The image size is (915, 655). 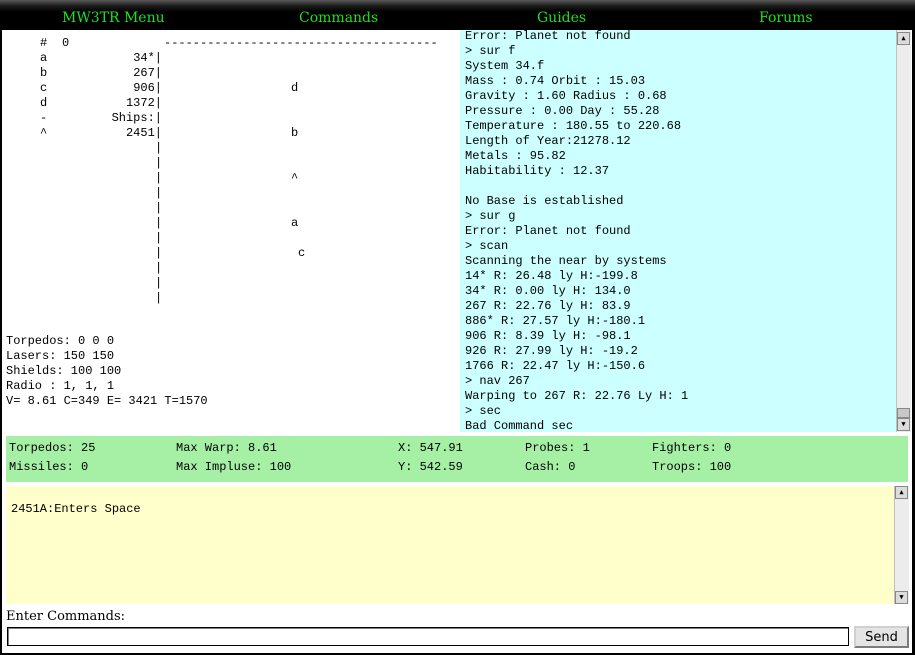 What do you see at coordinates (60, 386) in the screenshot?
I see `ship-stat-radio: Radio : 1, 1, 1` at bounding box center [60, 386].